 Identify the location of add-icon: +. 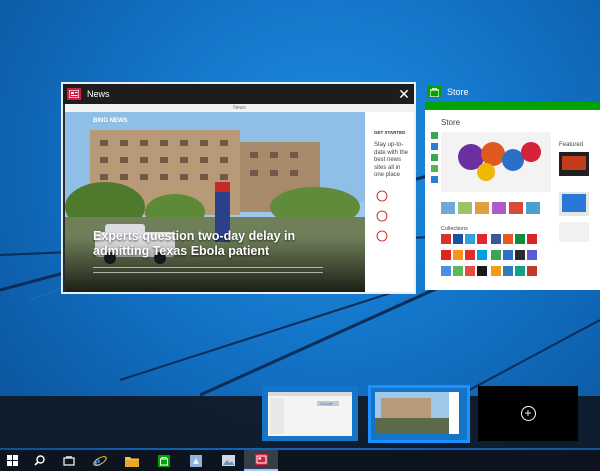
(528, 413).